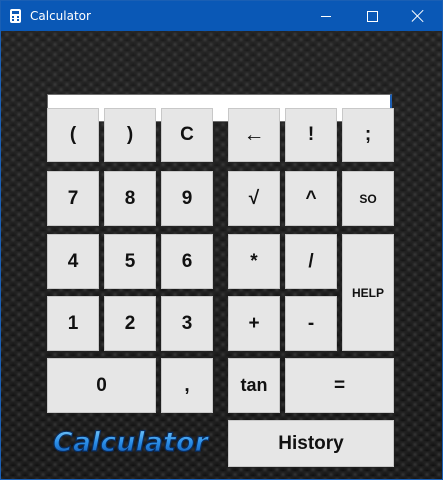  What do you see at coordinates (254, 135) in the screenshot?
I see `backspace-button: ←` at bounding box center [254, 135].